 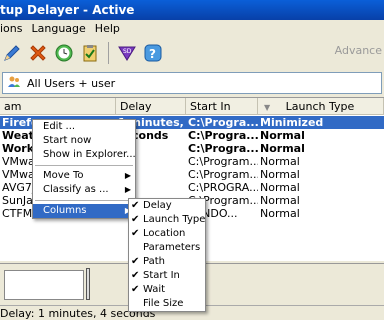 I want to click on context-menu-item: Columns▶, so click(x=84, y=211).